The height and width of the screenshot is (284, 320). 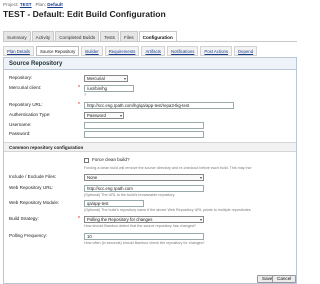 What do you see at coordinates (33, 176) in the screenshot?
I see `include-exclude-label: Include / Exclude Files:` at bounding box center [33, 176].